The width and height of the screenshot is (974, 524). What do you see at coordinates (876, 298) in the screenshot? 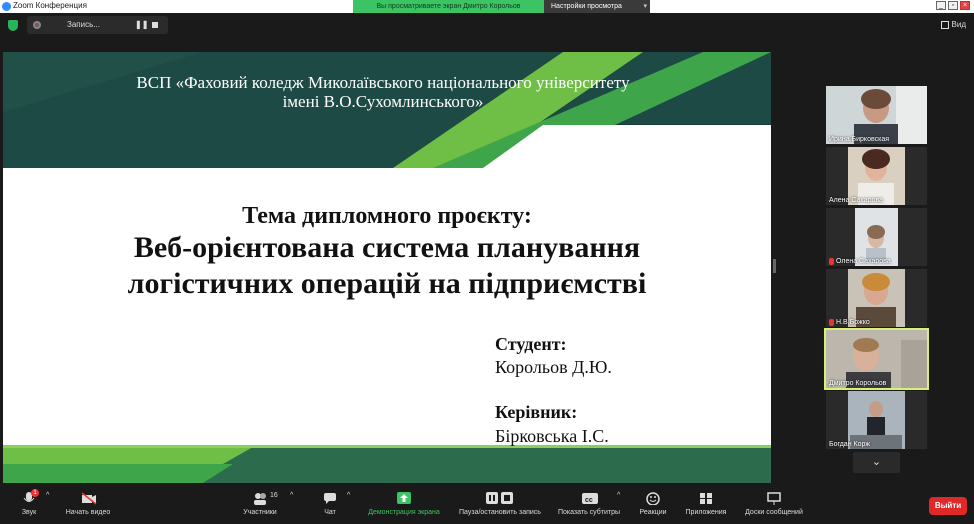
I see `participant-tile: Н.В.Божко` at bounding box center [876, 298].